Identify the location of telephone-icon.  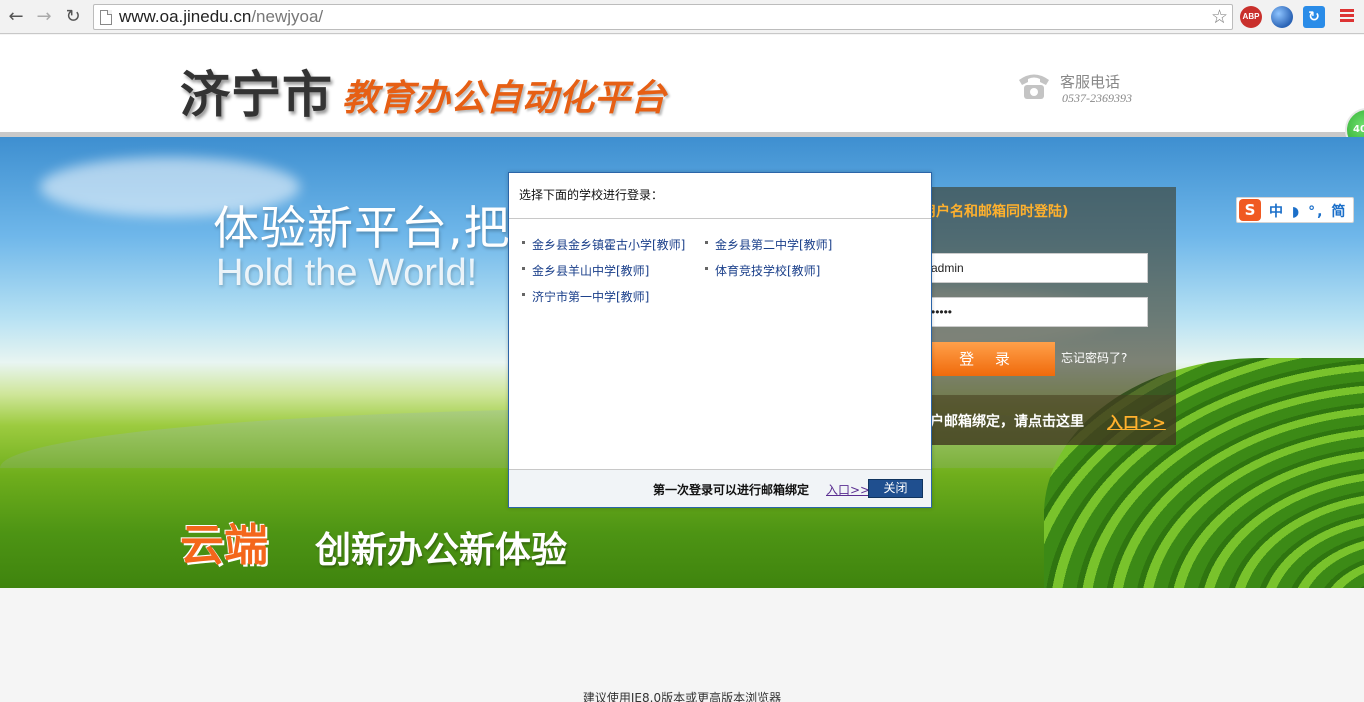
(1034, 86).